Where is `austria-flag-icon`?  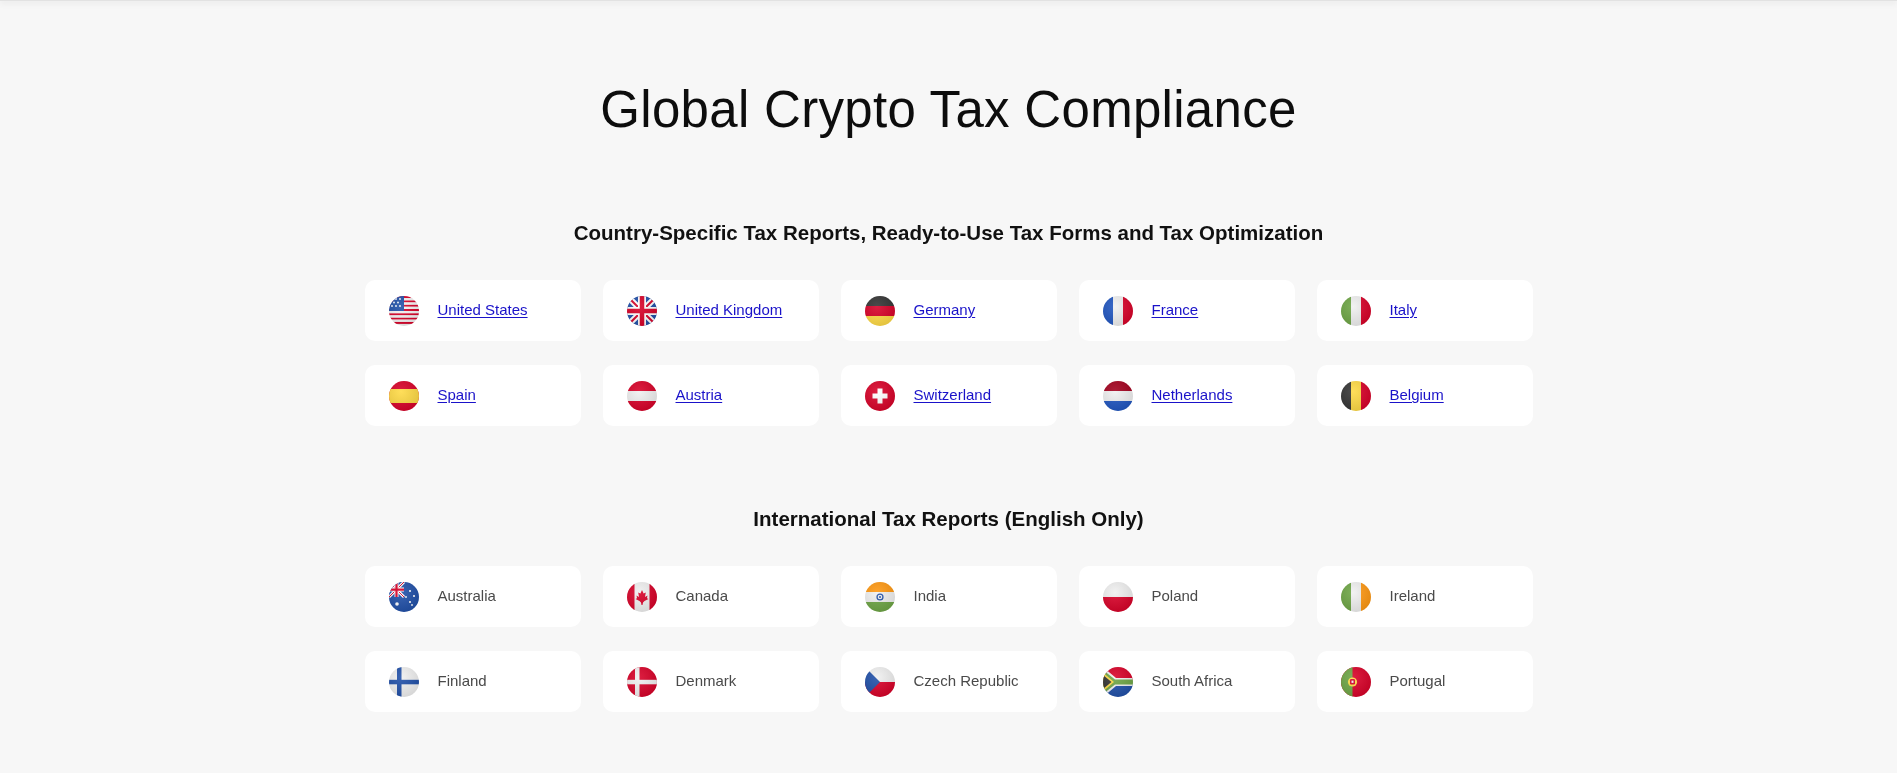 austria-flag-icon is located at coordinates (641, 395).